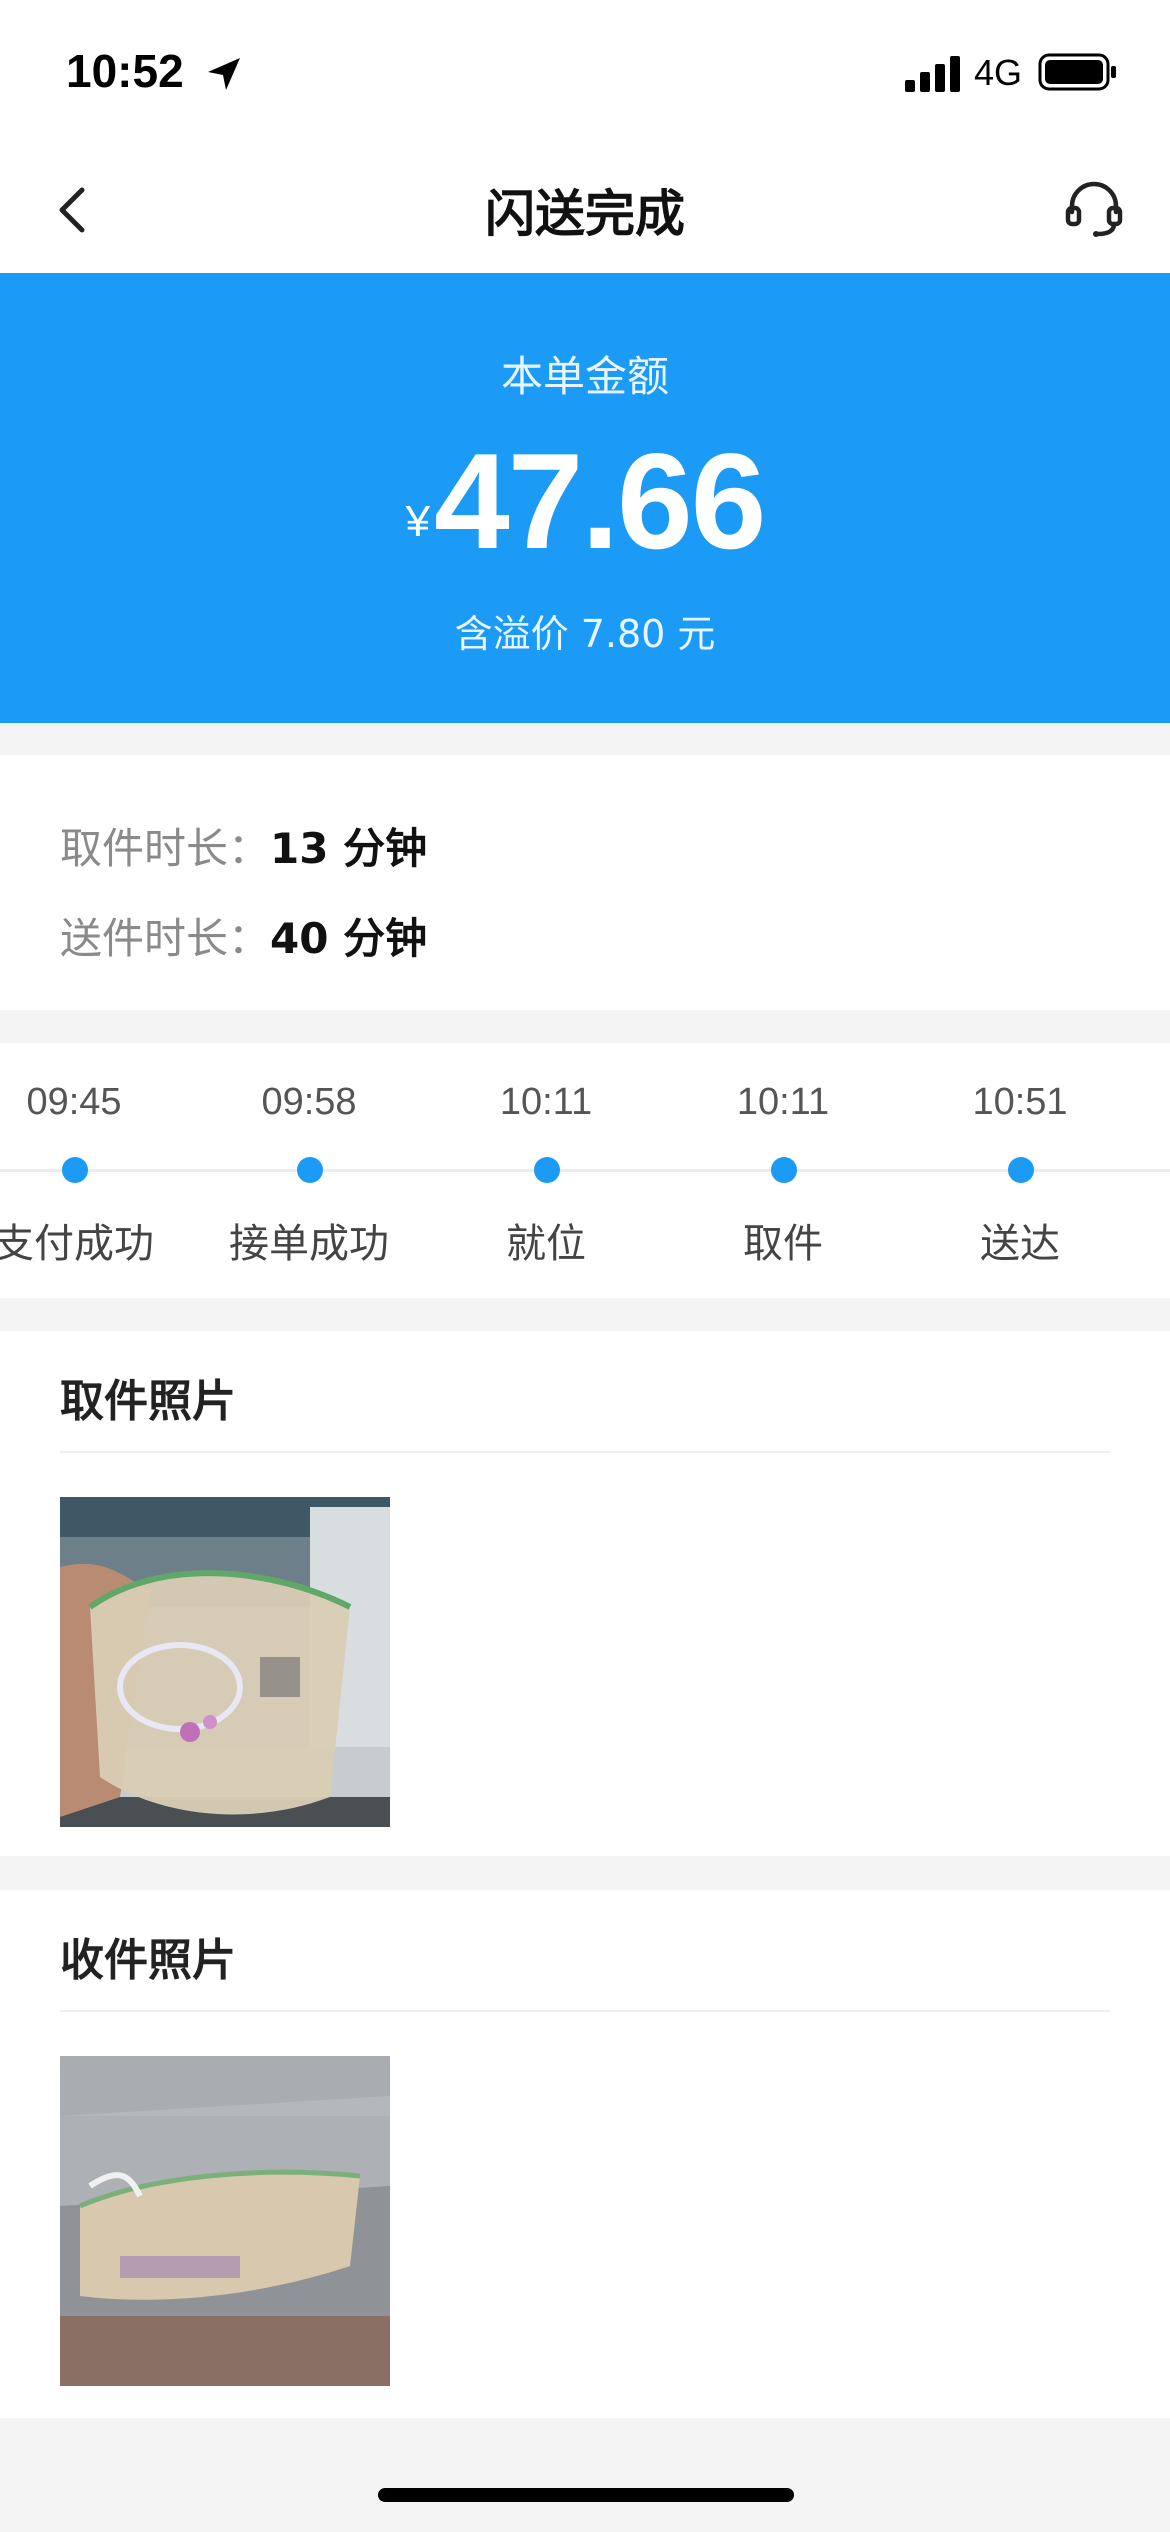 The image size is (1170, 2532). What do you see at coordinates (584, 376) in the screenshot?
I see `amount-label: 本单金额` at bounding box center [584, 376].